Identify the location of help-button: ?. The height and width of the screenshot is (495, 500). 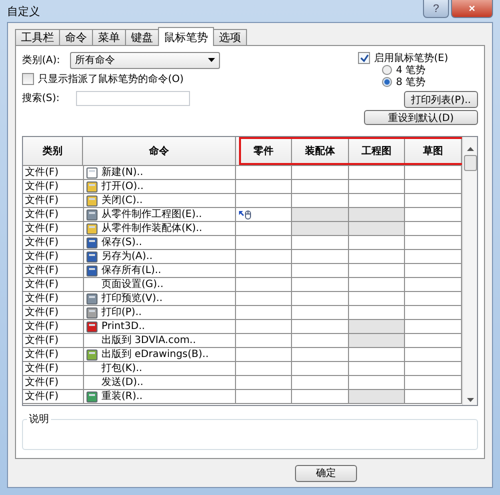
(436, 9).